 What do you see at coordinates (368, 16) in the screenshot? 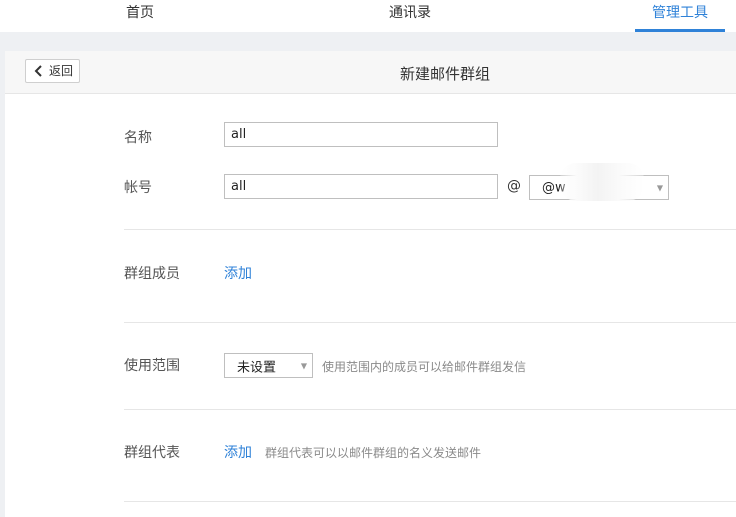
I see `top-navigation: 首页 通讯录 管理工具` at bounding box center [368, 16].